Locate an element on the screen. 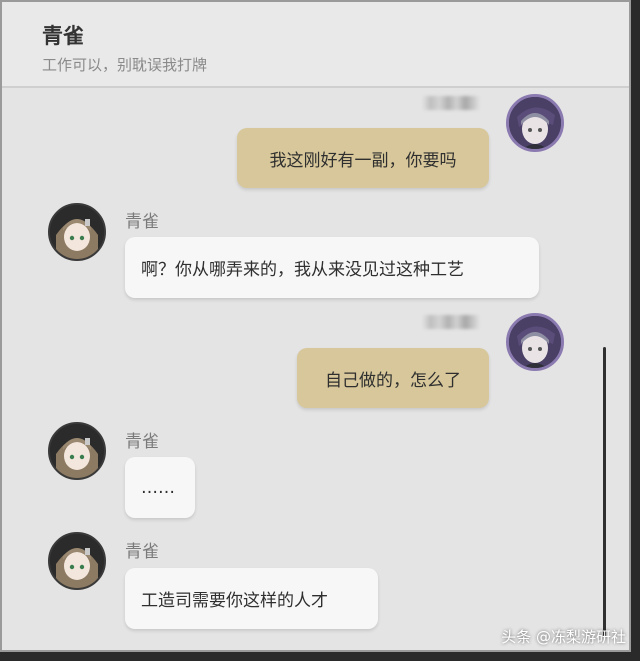  message-text: 工造司需要你这样的人才 is located at coordinates (234, 601).